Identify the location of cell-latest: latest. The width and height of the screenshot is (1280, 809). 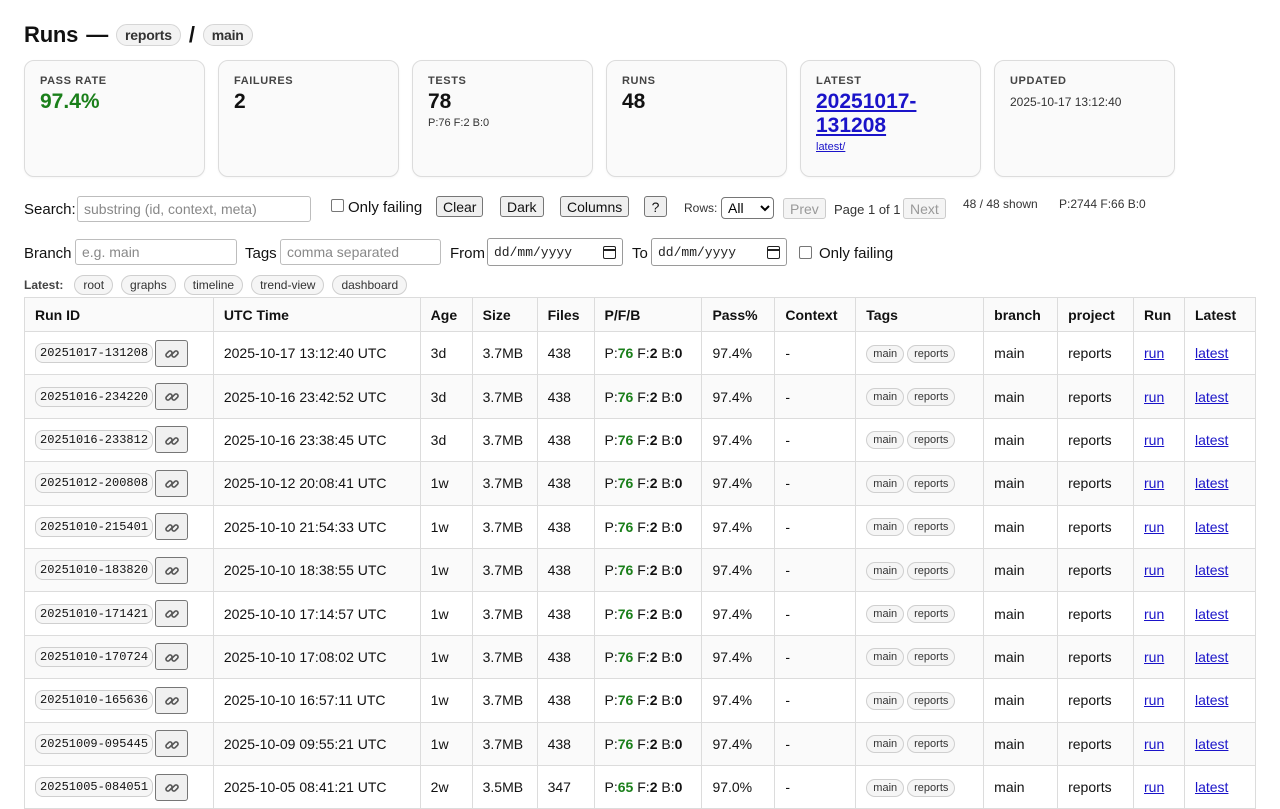
(1220, 657).